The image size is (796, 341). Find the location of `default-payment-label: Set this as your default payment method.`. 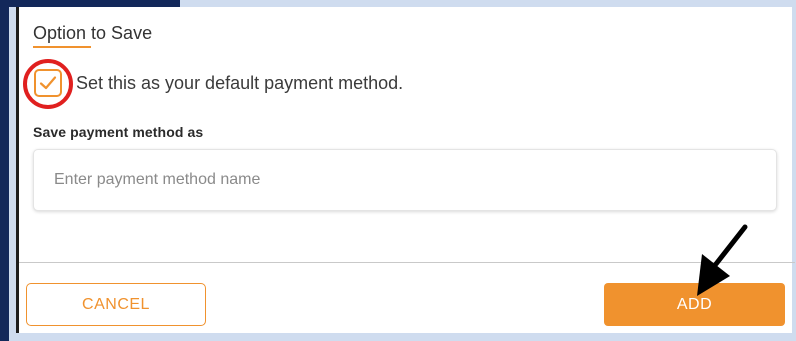

default-payment-label: Set this as your default payment method. is located at coordinates (239, 83).